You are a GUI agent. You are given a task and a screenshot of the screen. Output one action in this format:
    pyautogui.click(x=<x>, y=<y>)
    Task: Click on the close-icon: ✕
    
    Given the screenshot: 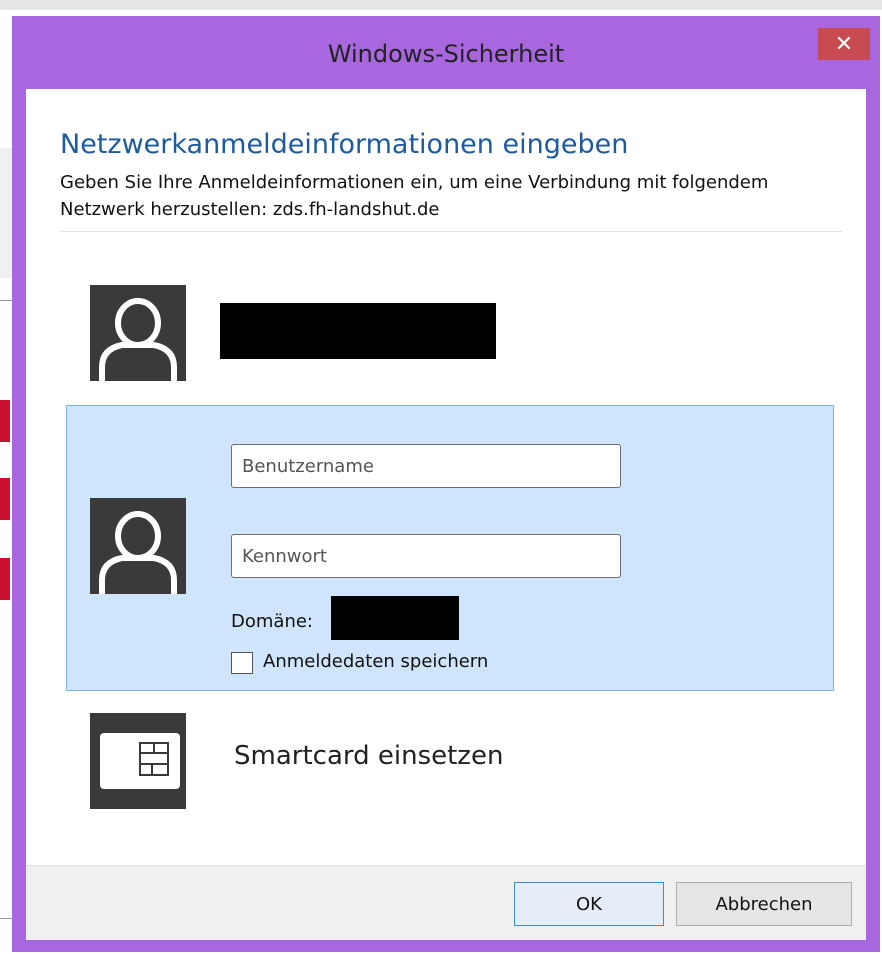 What is the action you would take?
    pyautogui.click(x=844, y=43)
    